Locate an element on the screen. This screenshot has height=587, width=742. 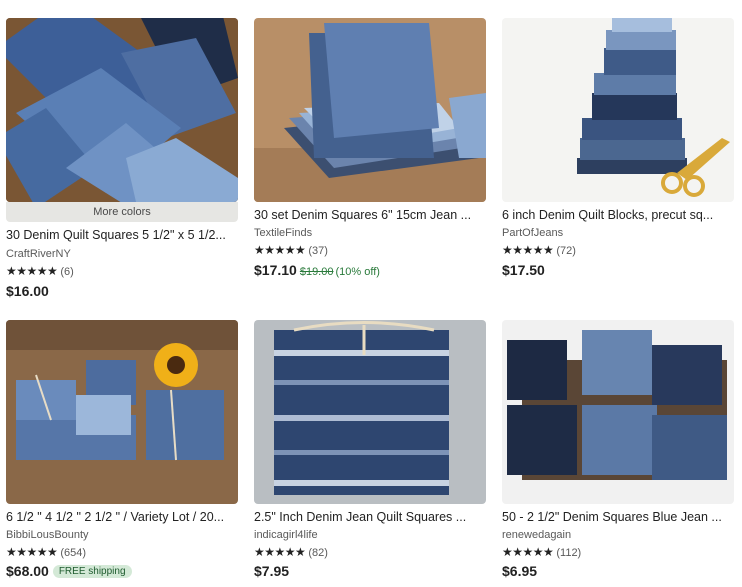
discount-label: (10% off) is located at coordinates (357, 272).